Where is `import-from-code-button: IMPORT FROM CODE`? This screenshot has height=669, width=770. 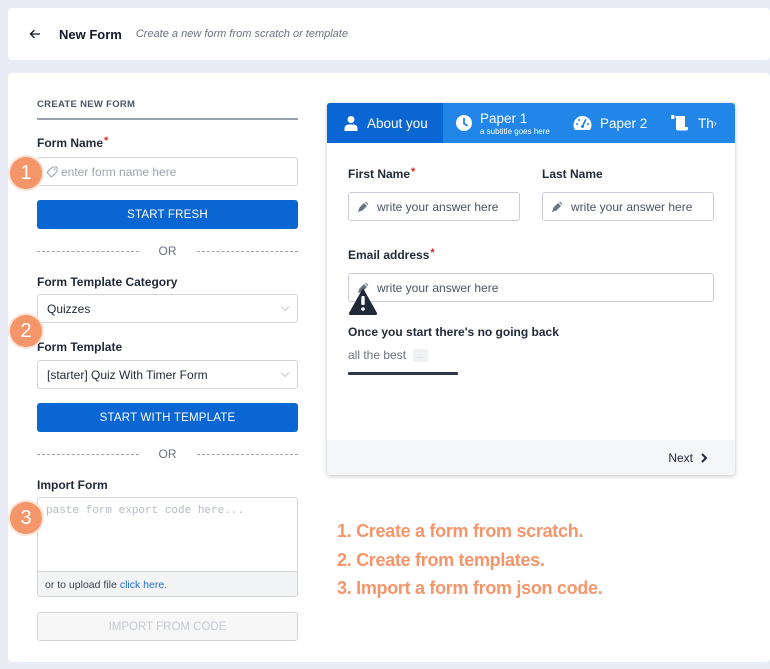 import-from-code-button: IMPORT FROM CODE is located at coordinates (167, 626).